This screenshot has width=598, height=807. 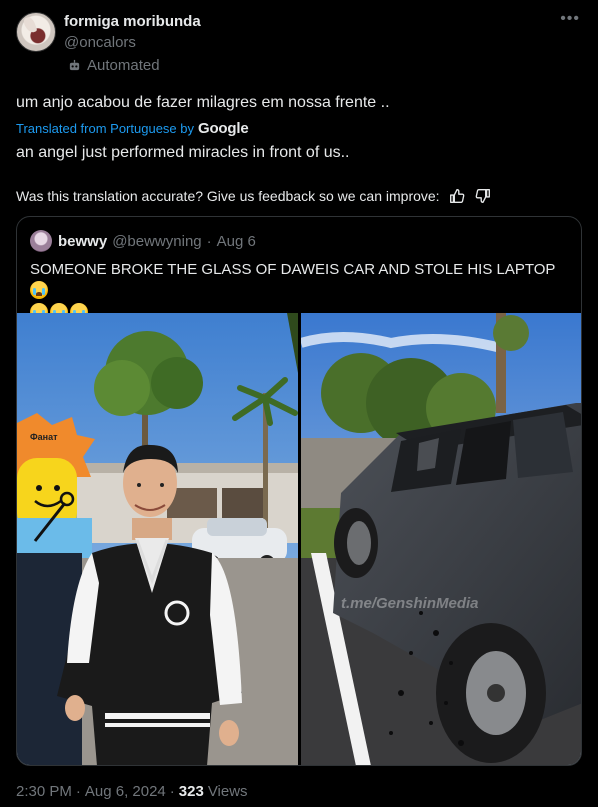 I want to click on more-icon: •••, so click(x=570, y=19).